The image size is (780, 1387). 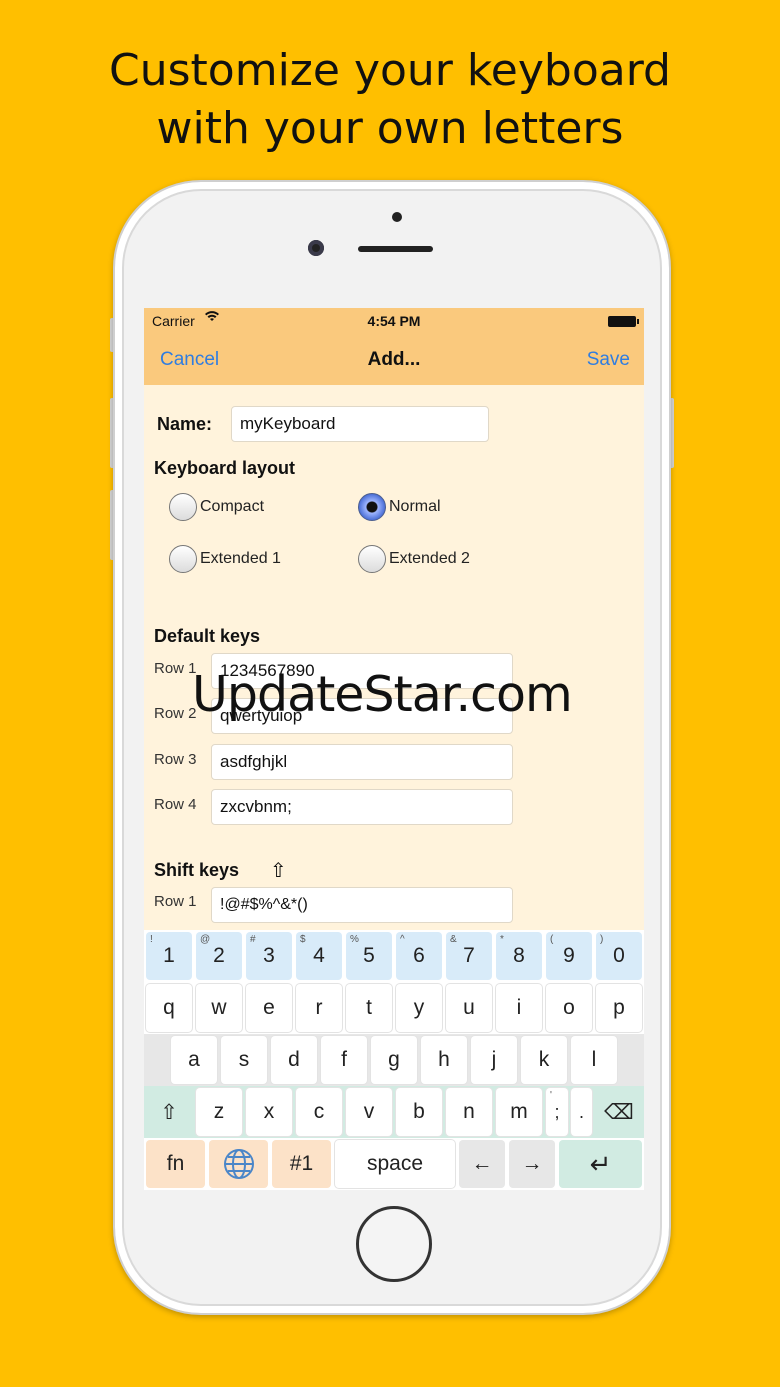 What do you see at coordinates (608, 360) in the screenshot?
I see `save-button: Save` at bounding box center [608, 360].